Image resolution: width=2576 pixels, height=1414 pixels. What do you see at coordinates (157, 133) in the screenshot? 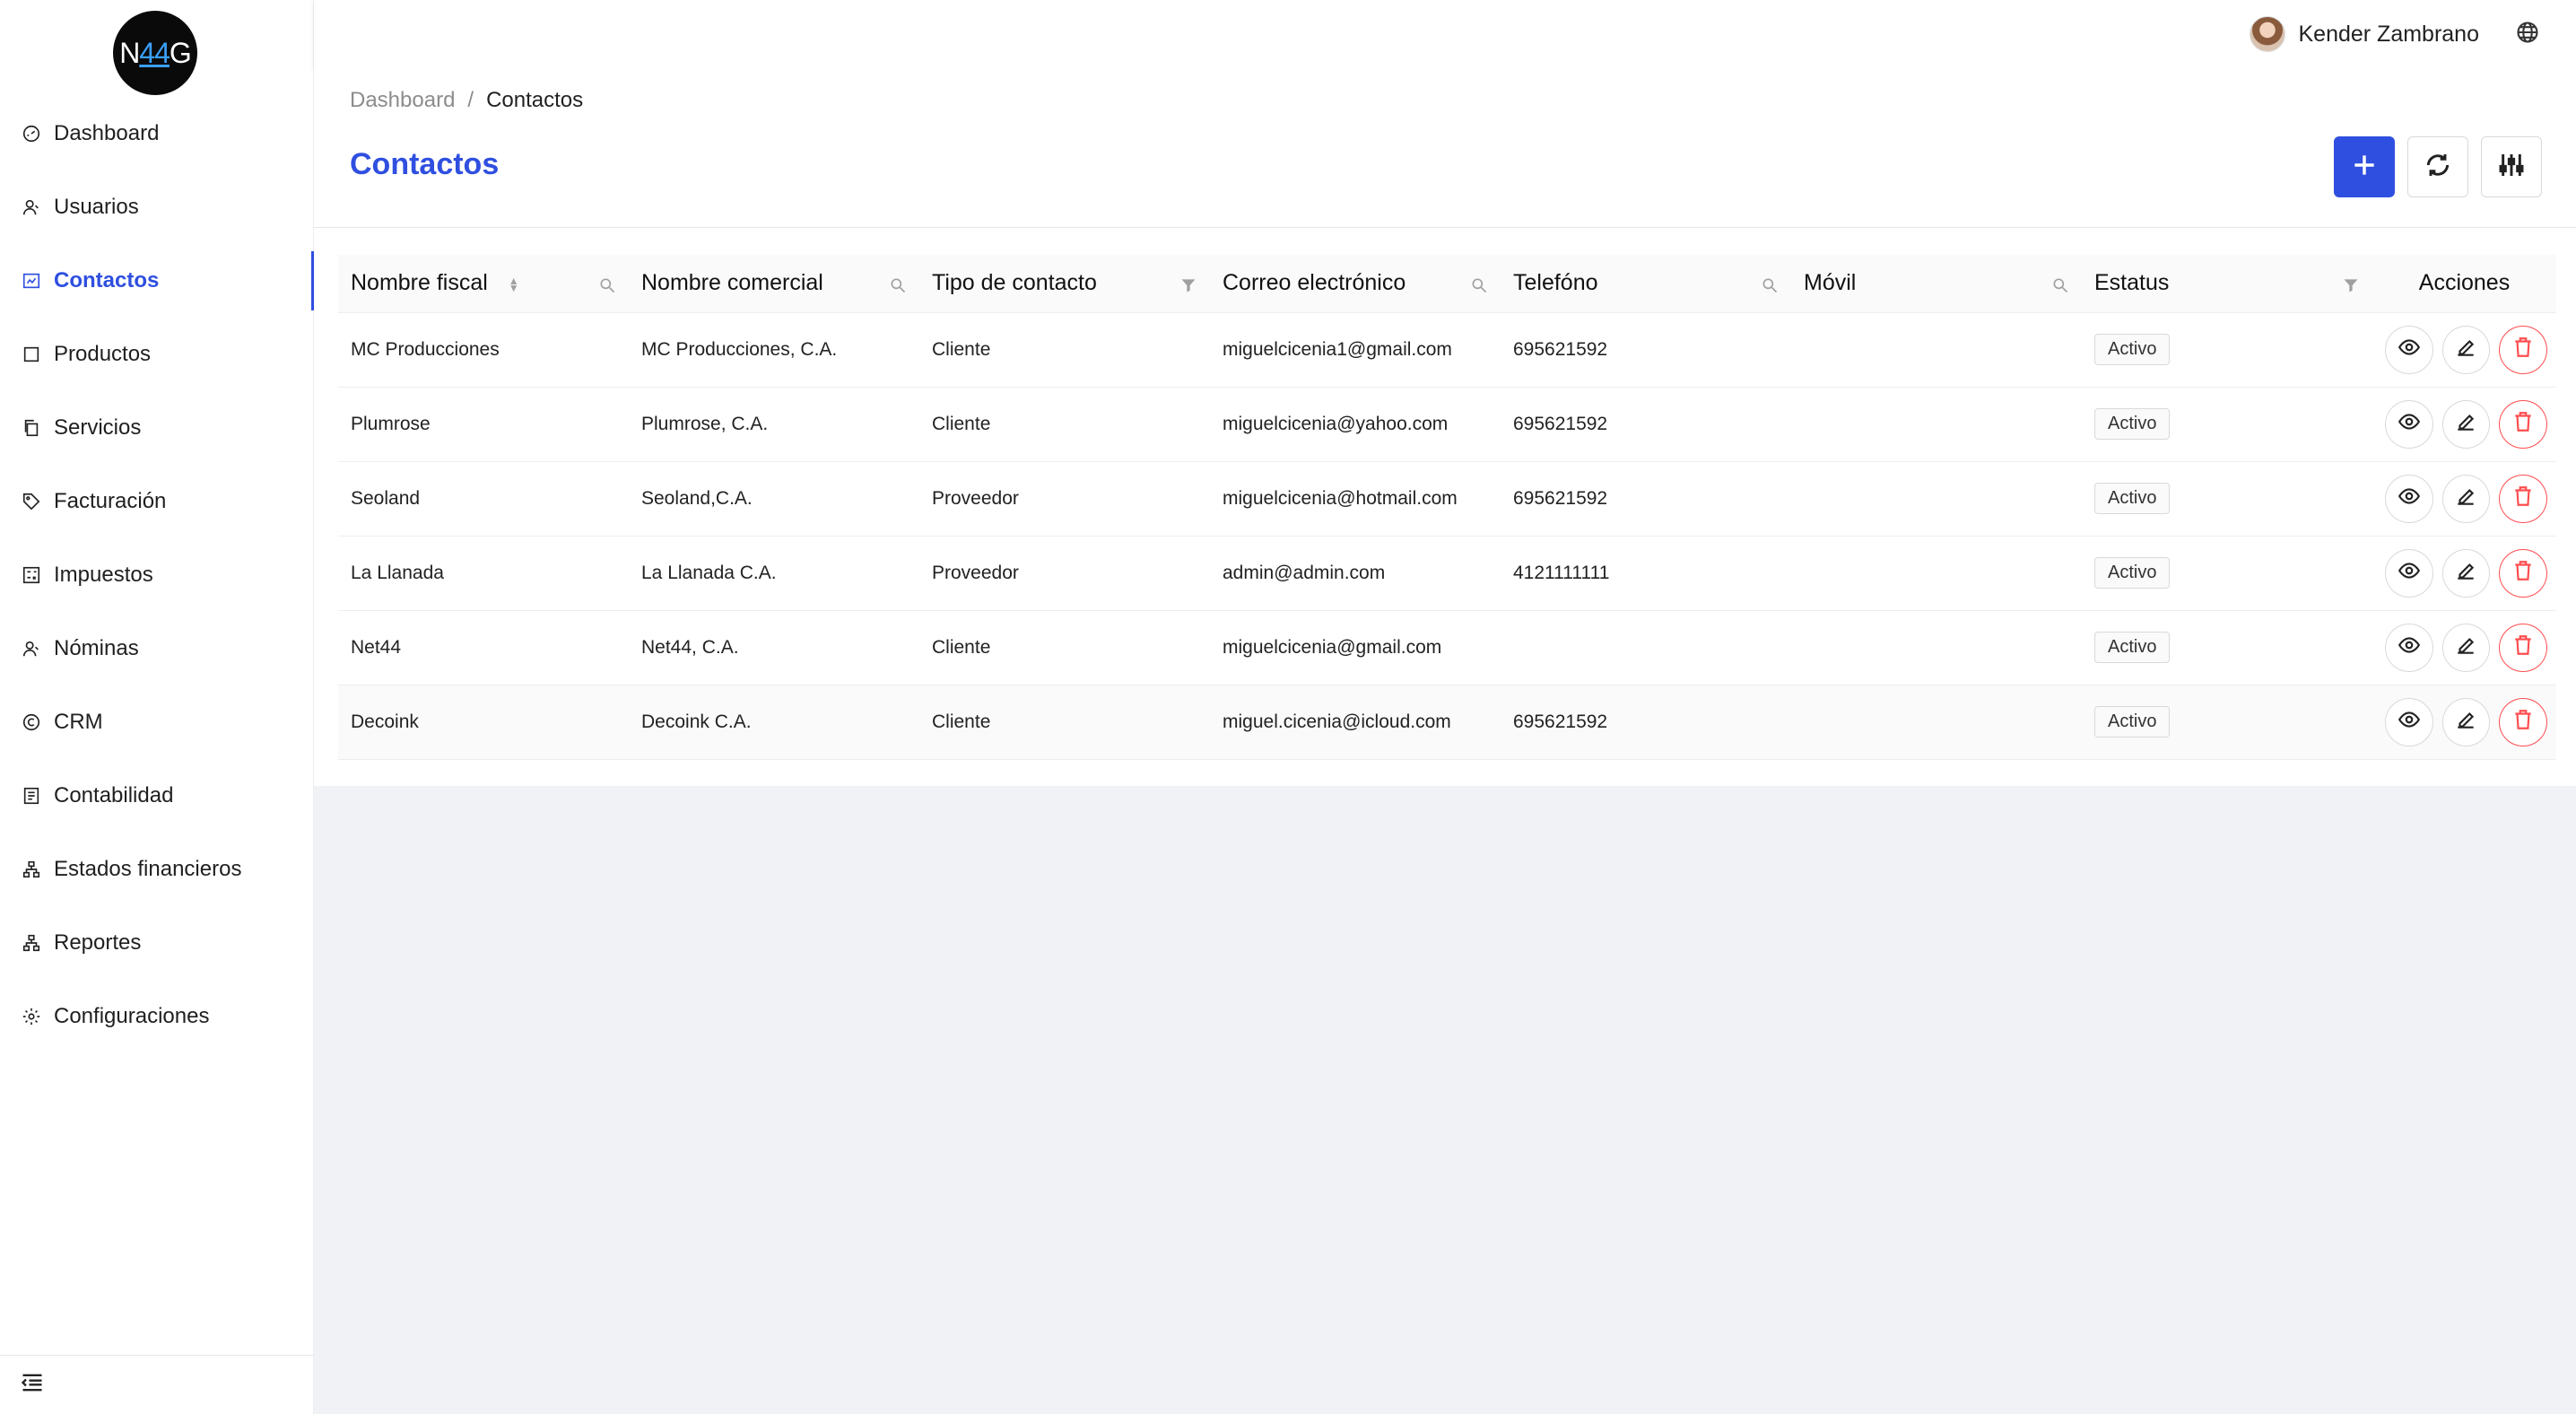
I see `sidebar-item-dashboard: Dashboard` at bounding box center [157, 133].